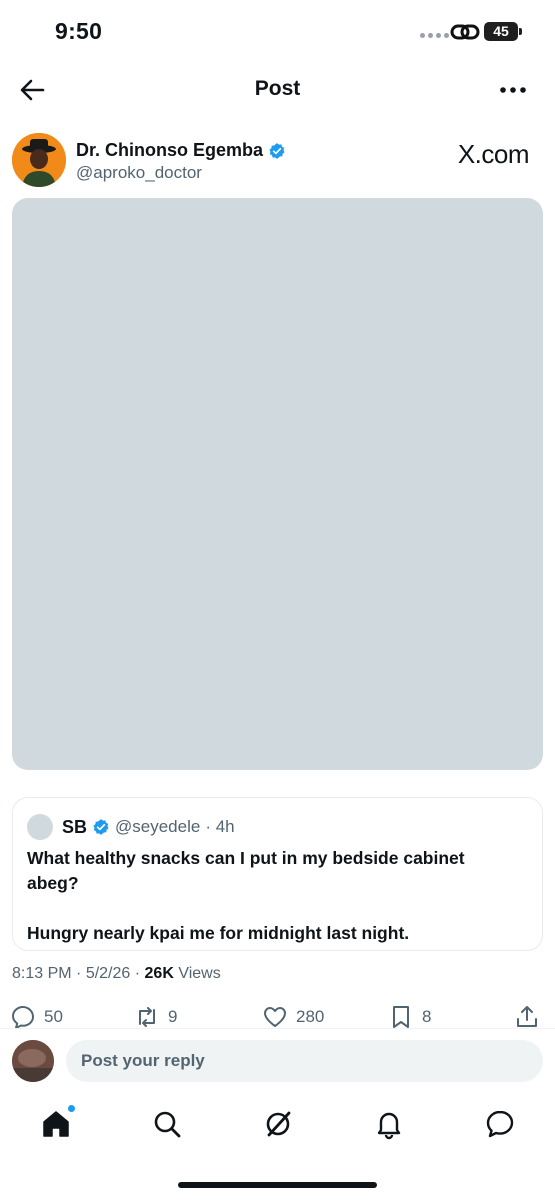 The height and width of the screenshot is (1200, 555). I want to click on reply-button: 50, so click(36, 1017).